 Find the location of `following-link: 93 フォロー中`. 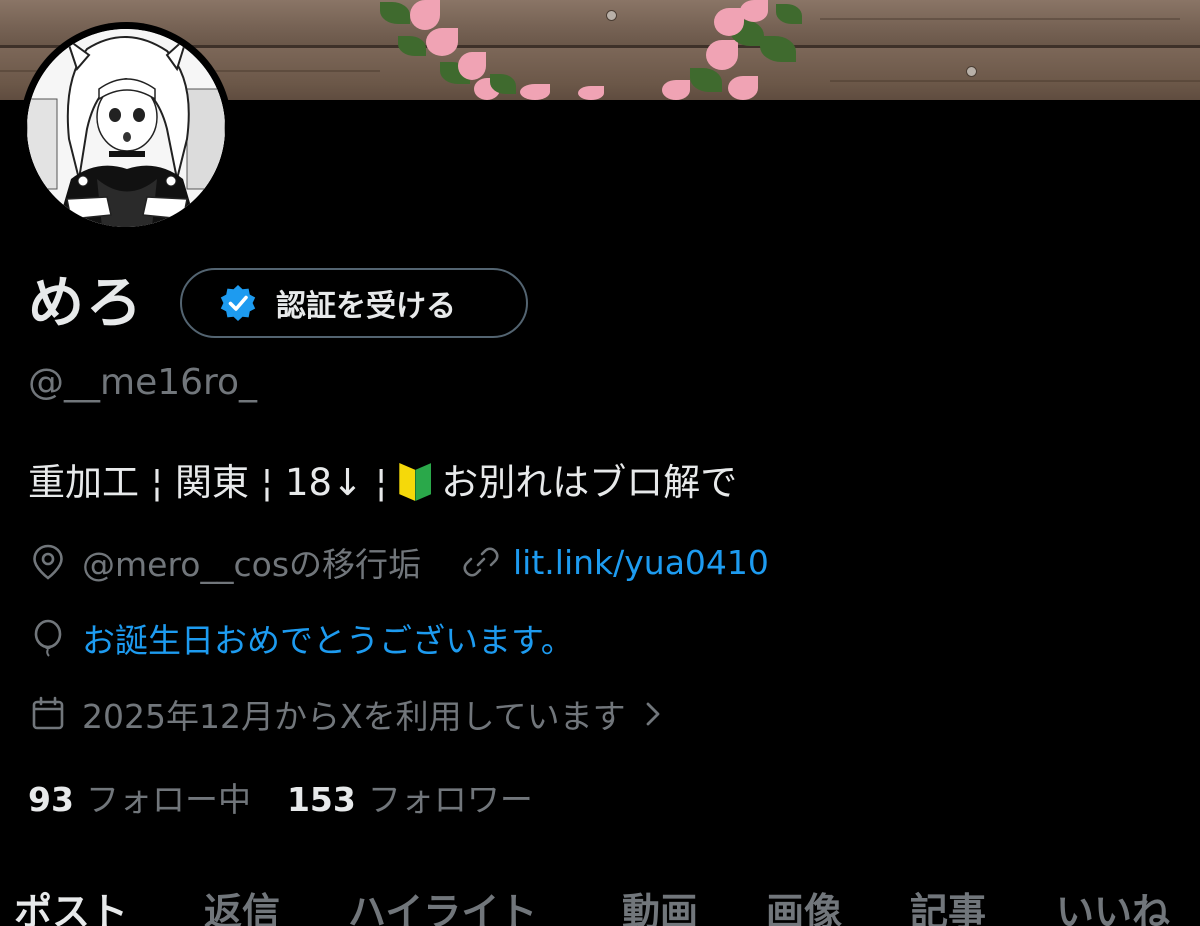

following-link: 93 フォロー中 is located at coordinates (139, 800).